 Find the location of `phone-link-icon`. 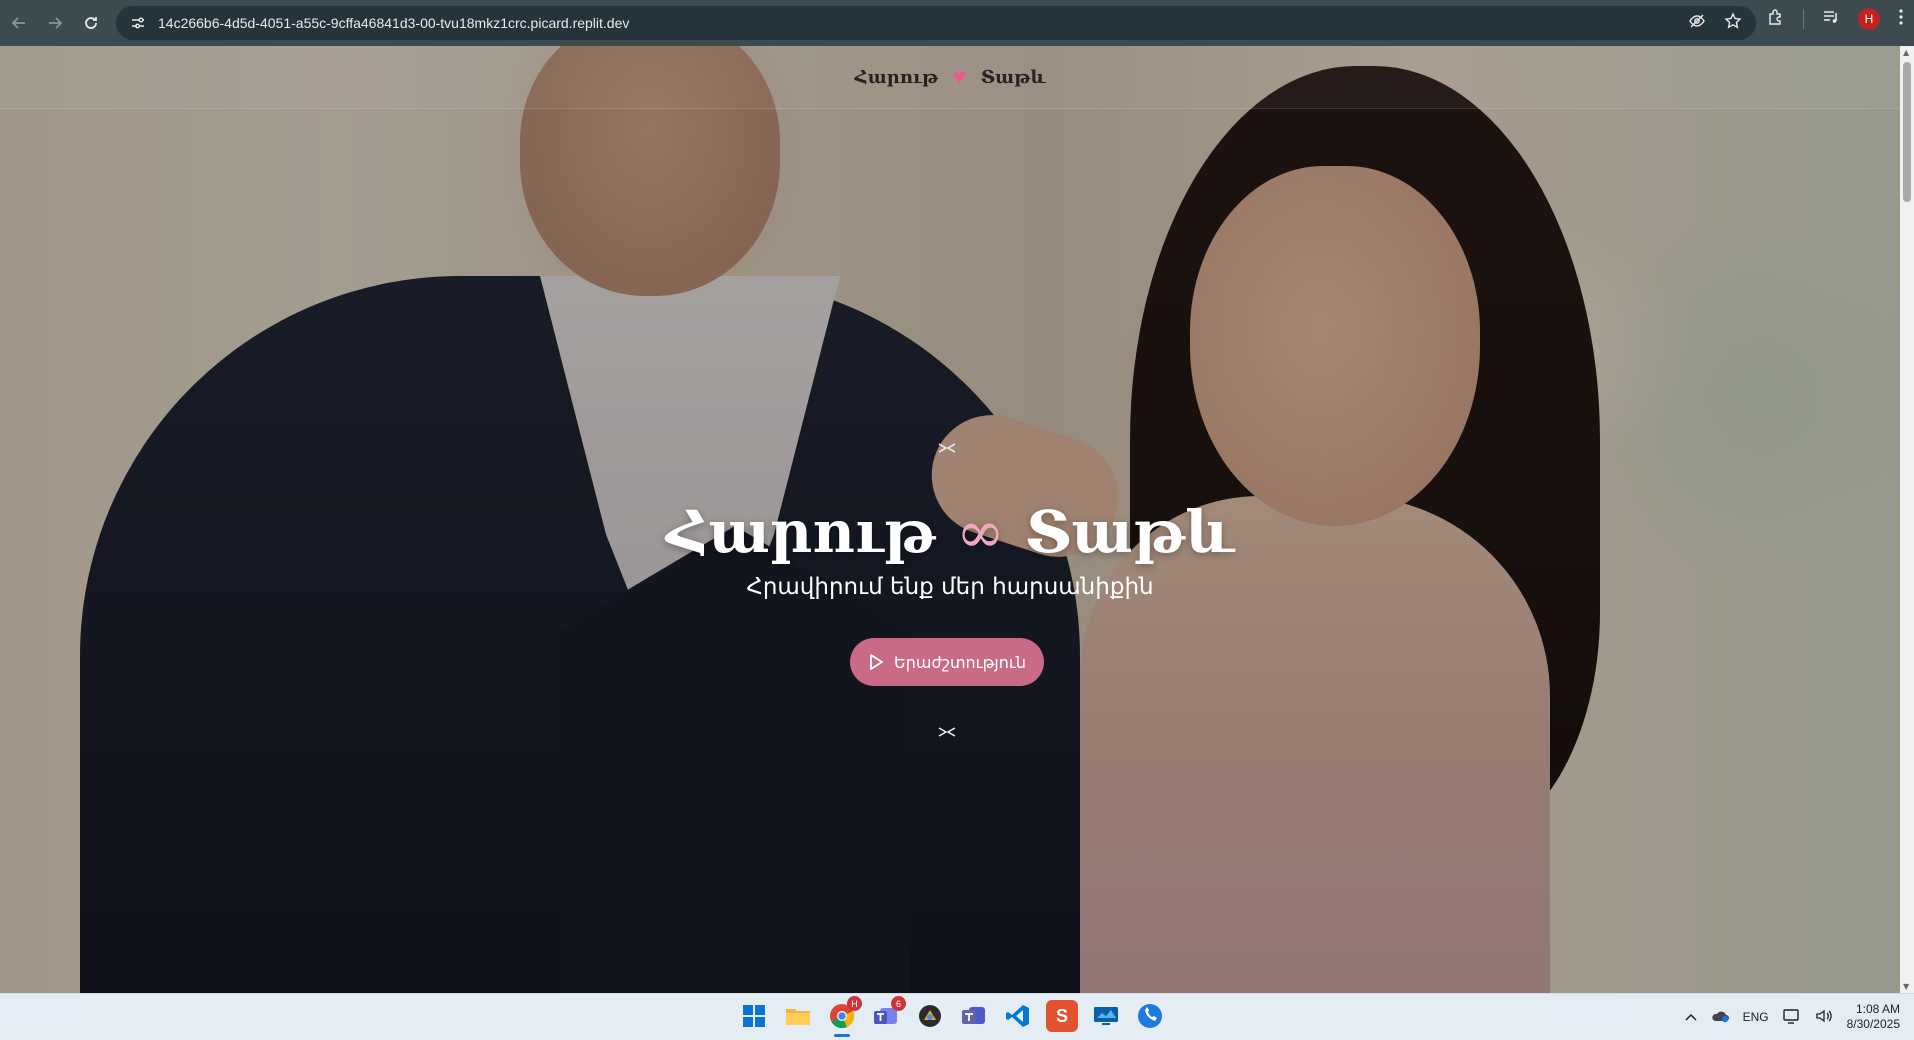

phone-link-icon is located at coordinates (1150, 1016).